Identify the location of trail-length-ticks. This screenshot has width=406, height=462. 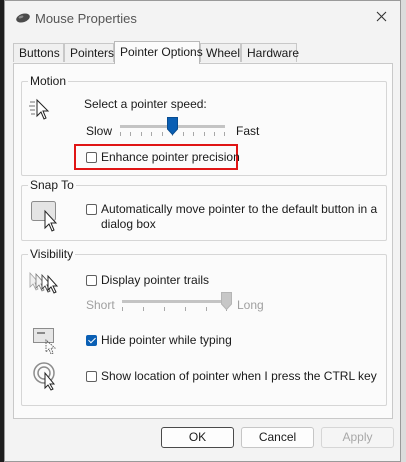
(174, 309).